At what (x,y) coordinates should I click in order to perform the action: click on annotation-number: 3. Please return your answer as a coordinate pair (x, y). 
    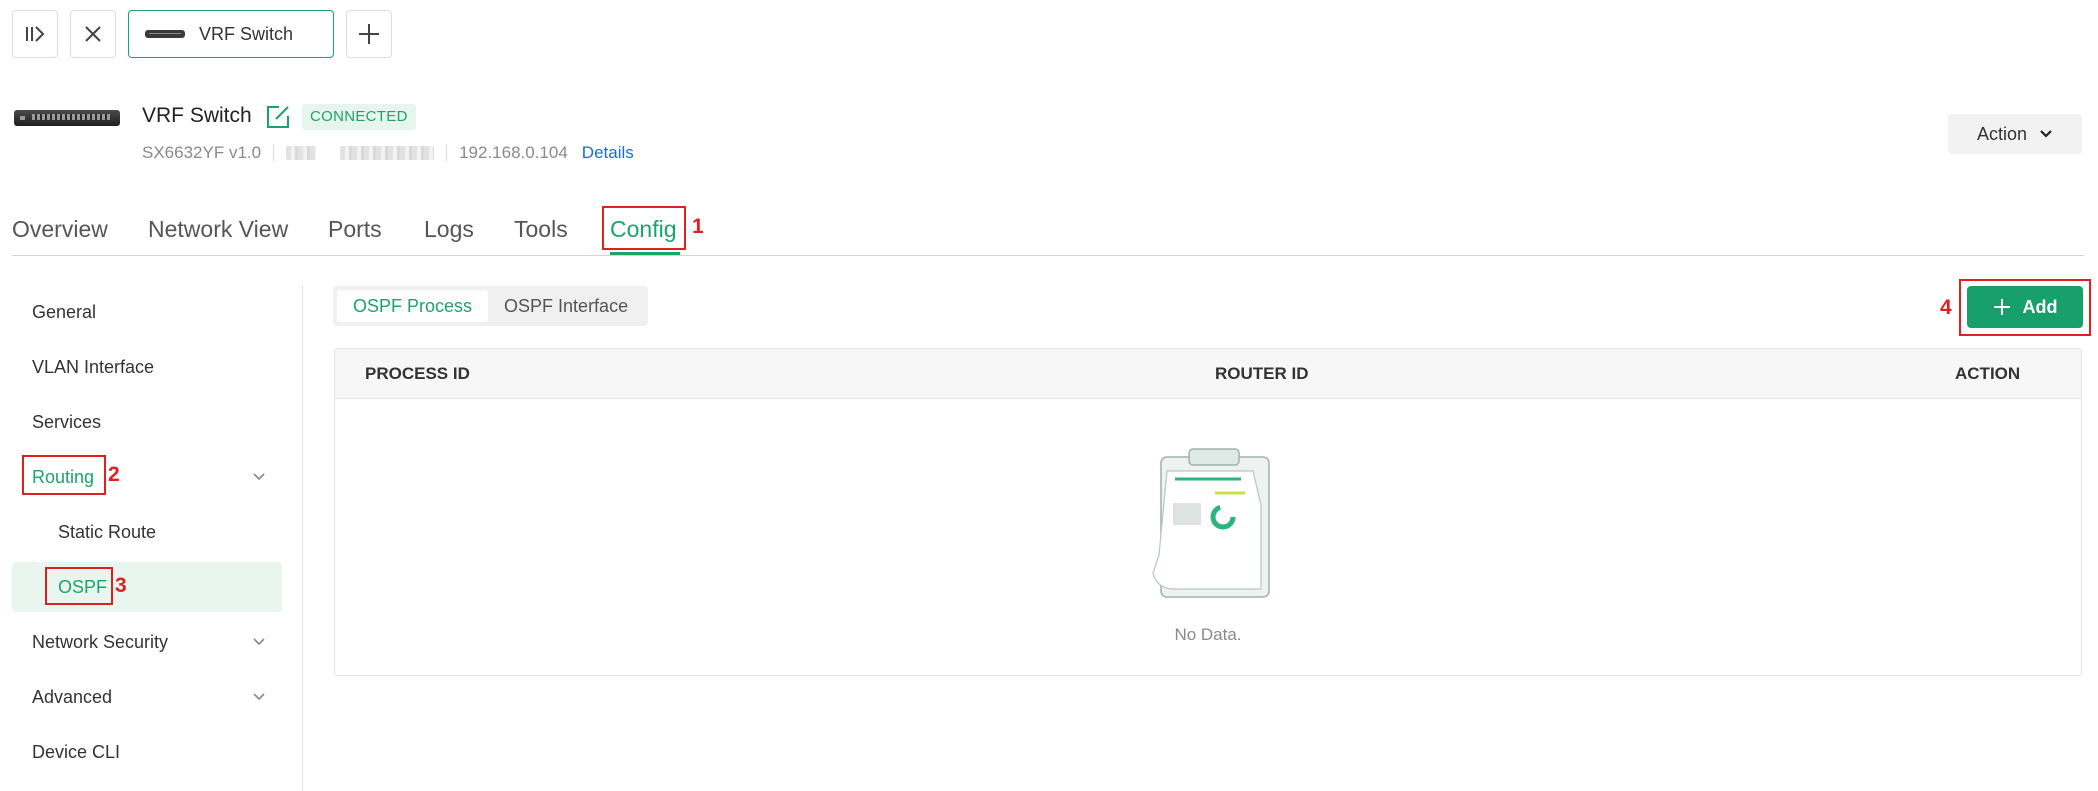
    Looking at the image, I should click on (121, 585).